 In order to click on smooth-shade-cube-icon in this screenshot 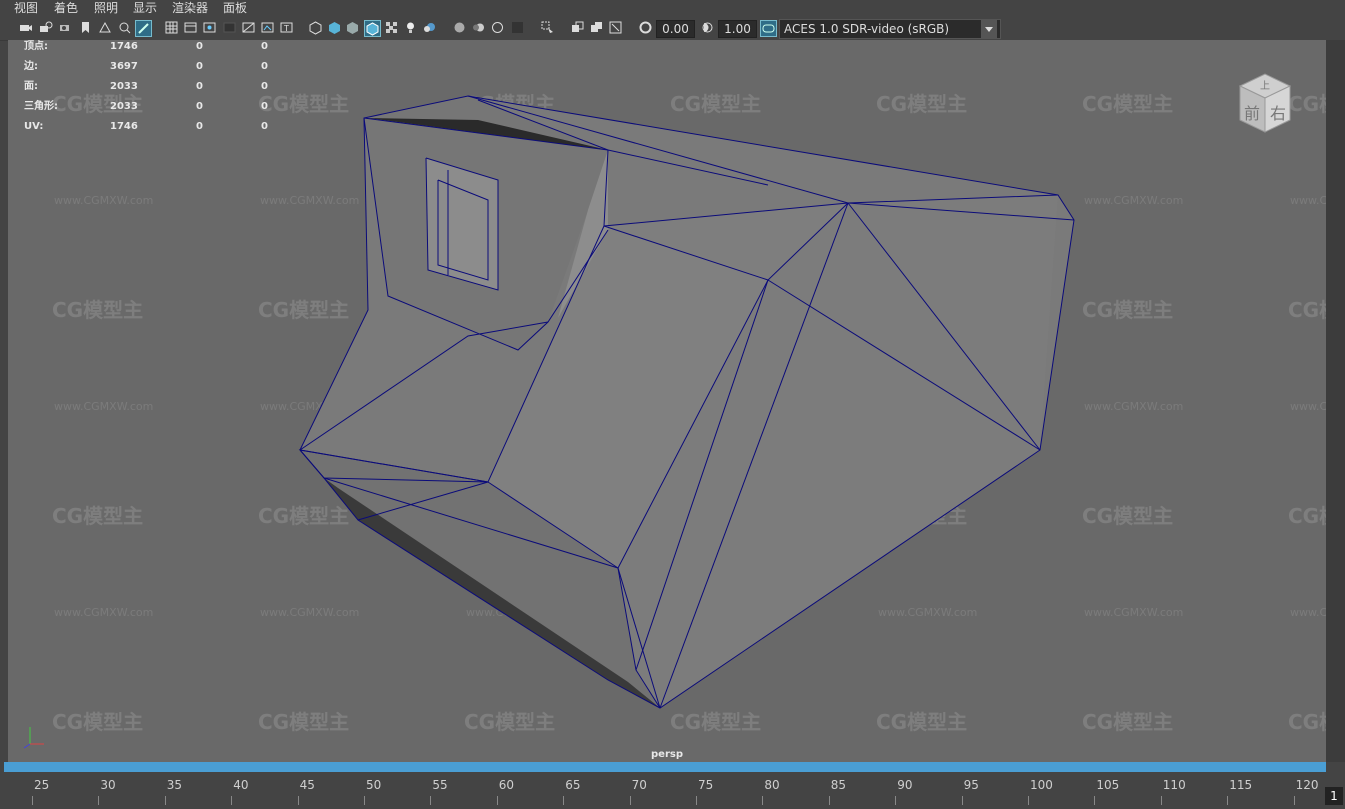, I will do `click(334, 27)`.